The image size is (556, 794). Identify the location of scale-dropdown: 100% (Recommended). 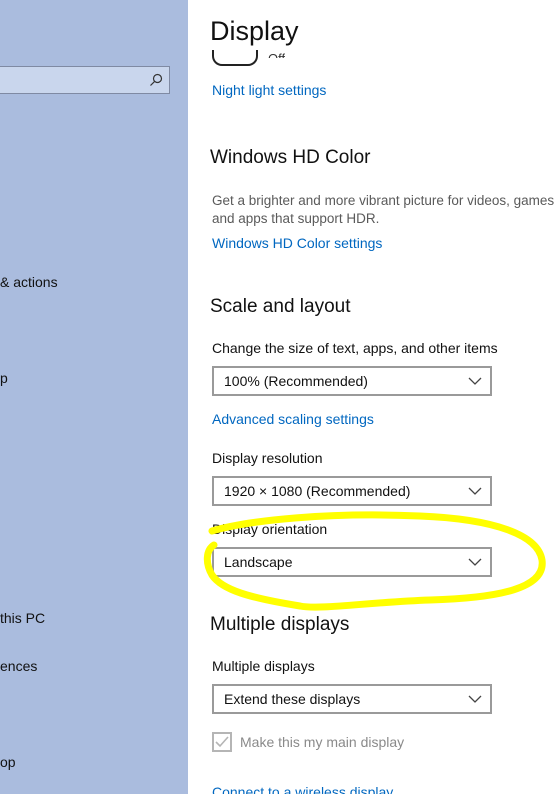
(352, 381).